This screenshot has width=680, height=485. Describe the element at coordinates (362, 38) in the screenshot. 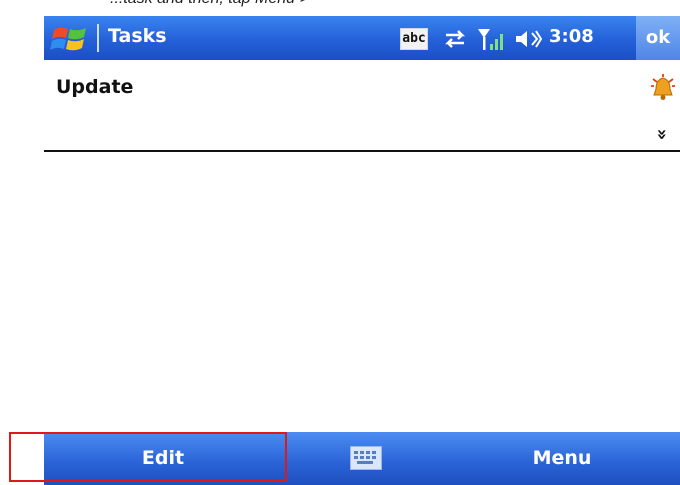

I see `title-bar: Tasks abc 3:08 ok` at that location.